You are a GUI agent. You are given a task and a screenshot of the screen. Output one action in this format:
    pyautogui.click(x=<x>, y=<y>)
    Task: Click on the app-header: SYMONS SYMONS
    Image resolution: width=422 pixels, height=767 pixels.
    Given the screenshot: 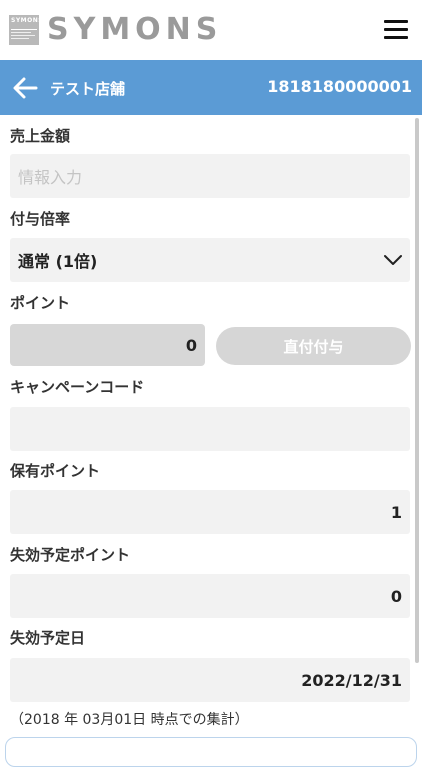 What is the action you would take?
    pyautogui.click(x=211, y=30)
    